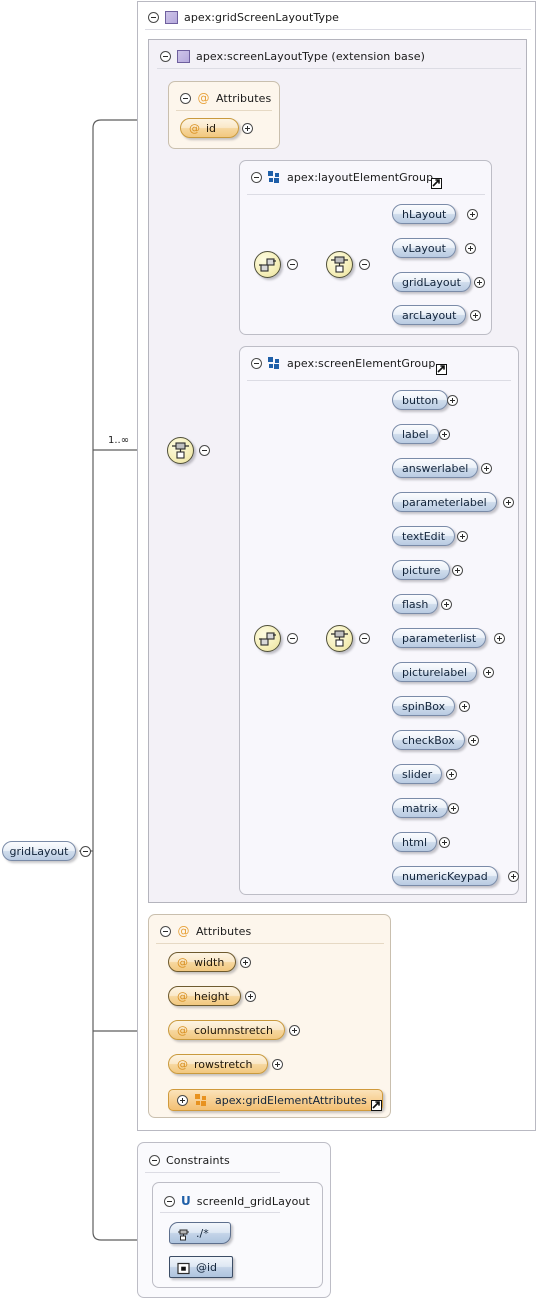 Image resolution: width=539 pixels, height=1300 pixels. Describe the element at coordinates (292, 638) in the screenshot. I see `collapse-icon-choice-screen` at that location.